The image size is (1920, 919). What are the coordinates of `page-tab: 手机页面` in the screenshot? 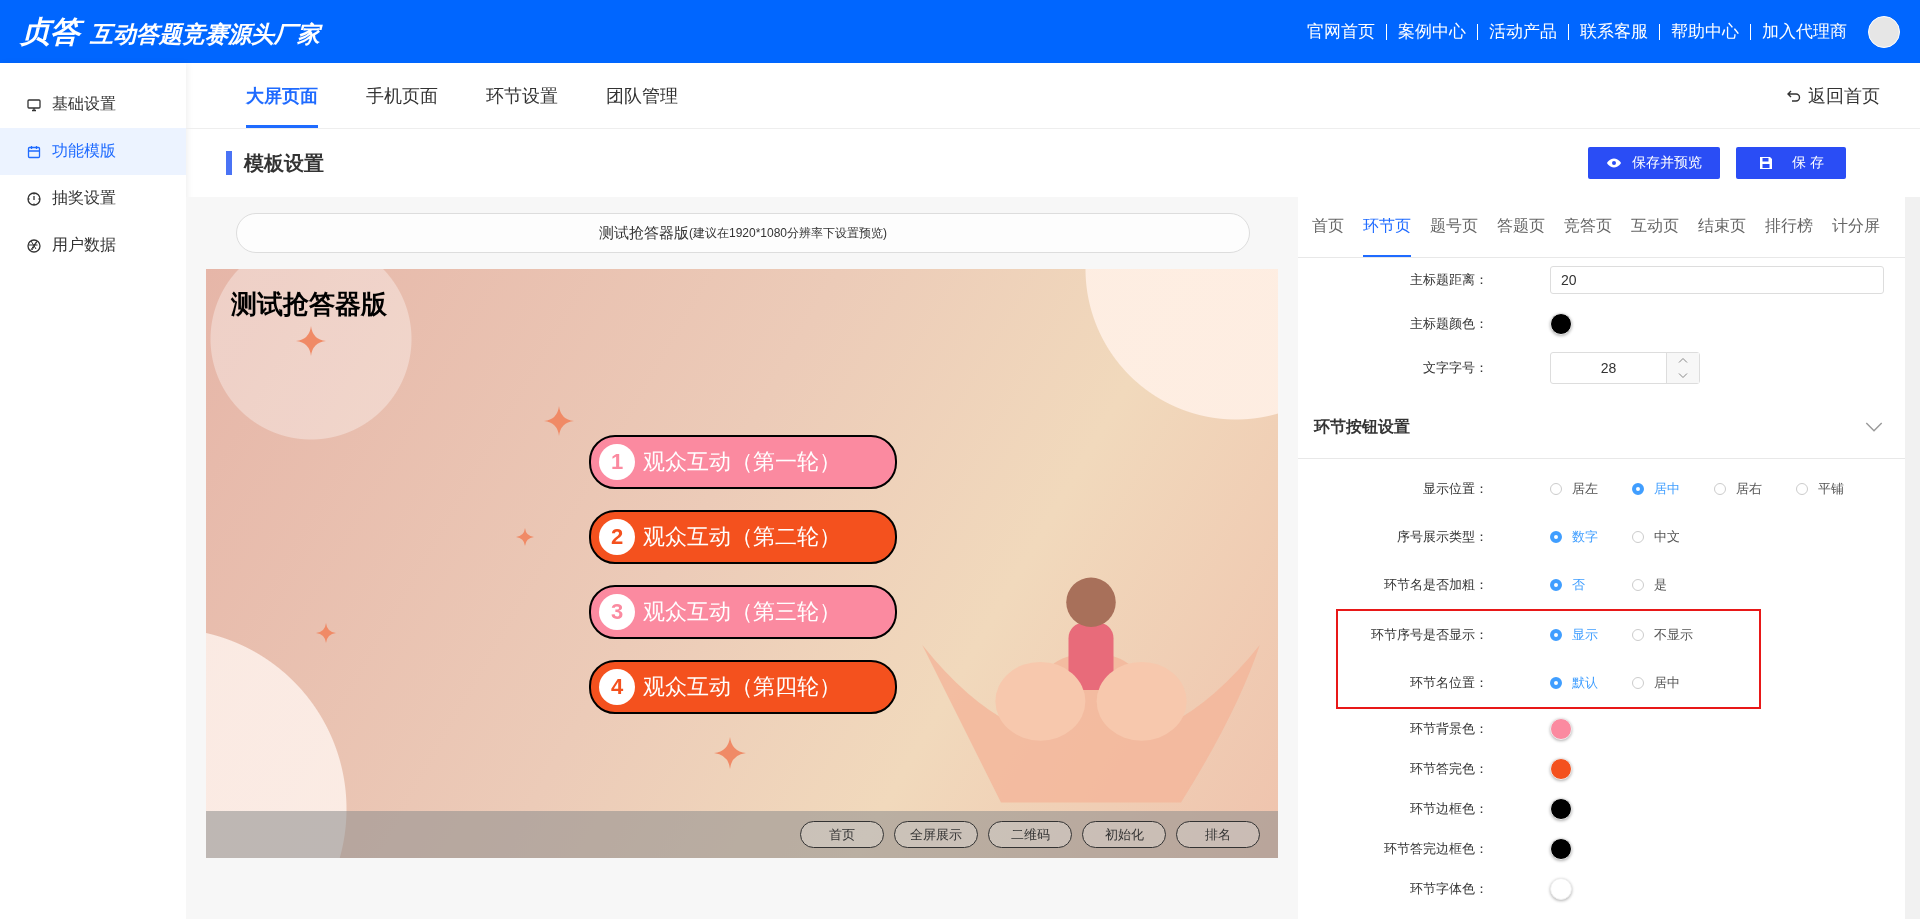 It's located at (402, 95).